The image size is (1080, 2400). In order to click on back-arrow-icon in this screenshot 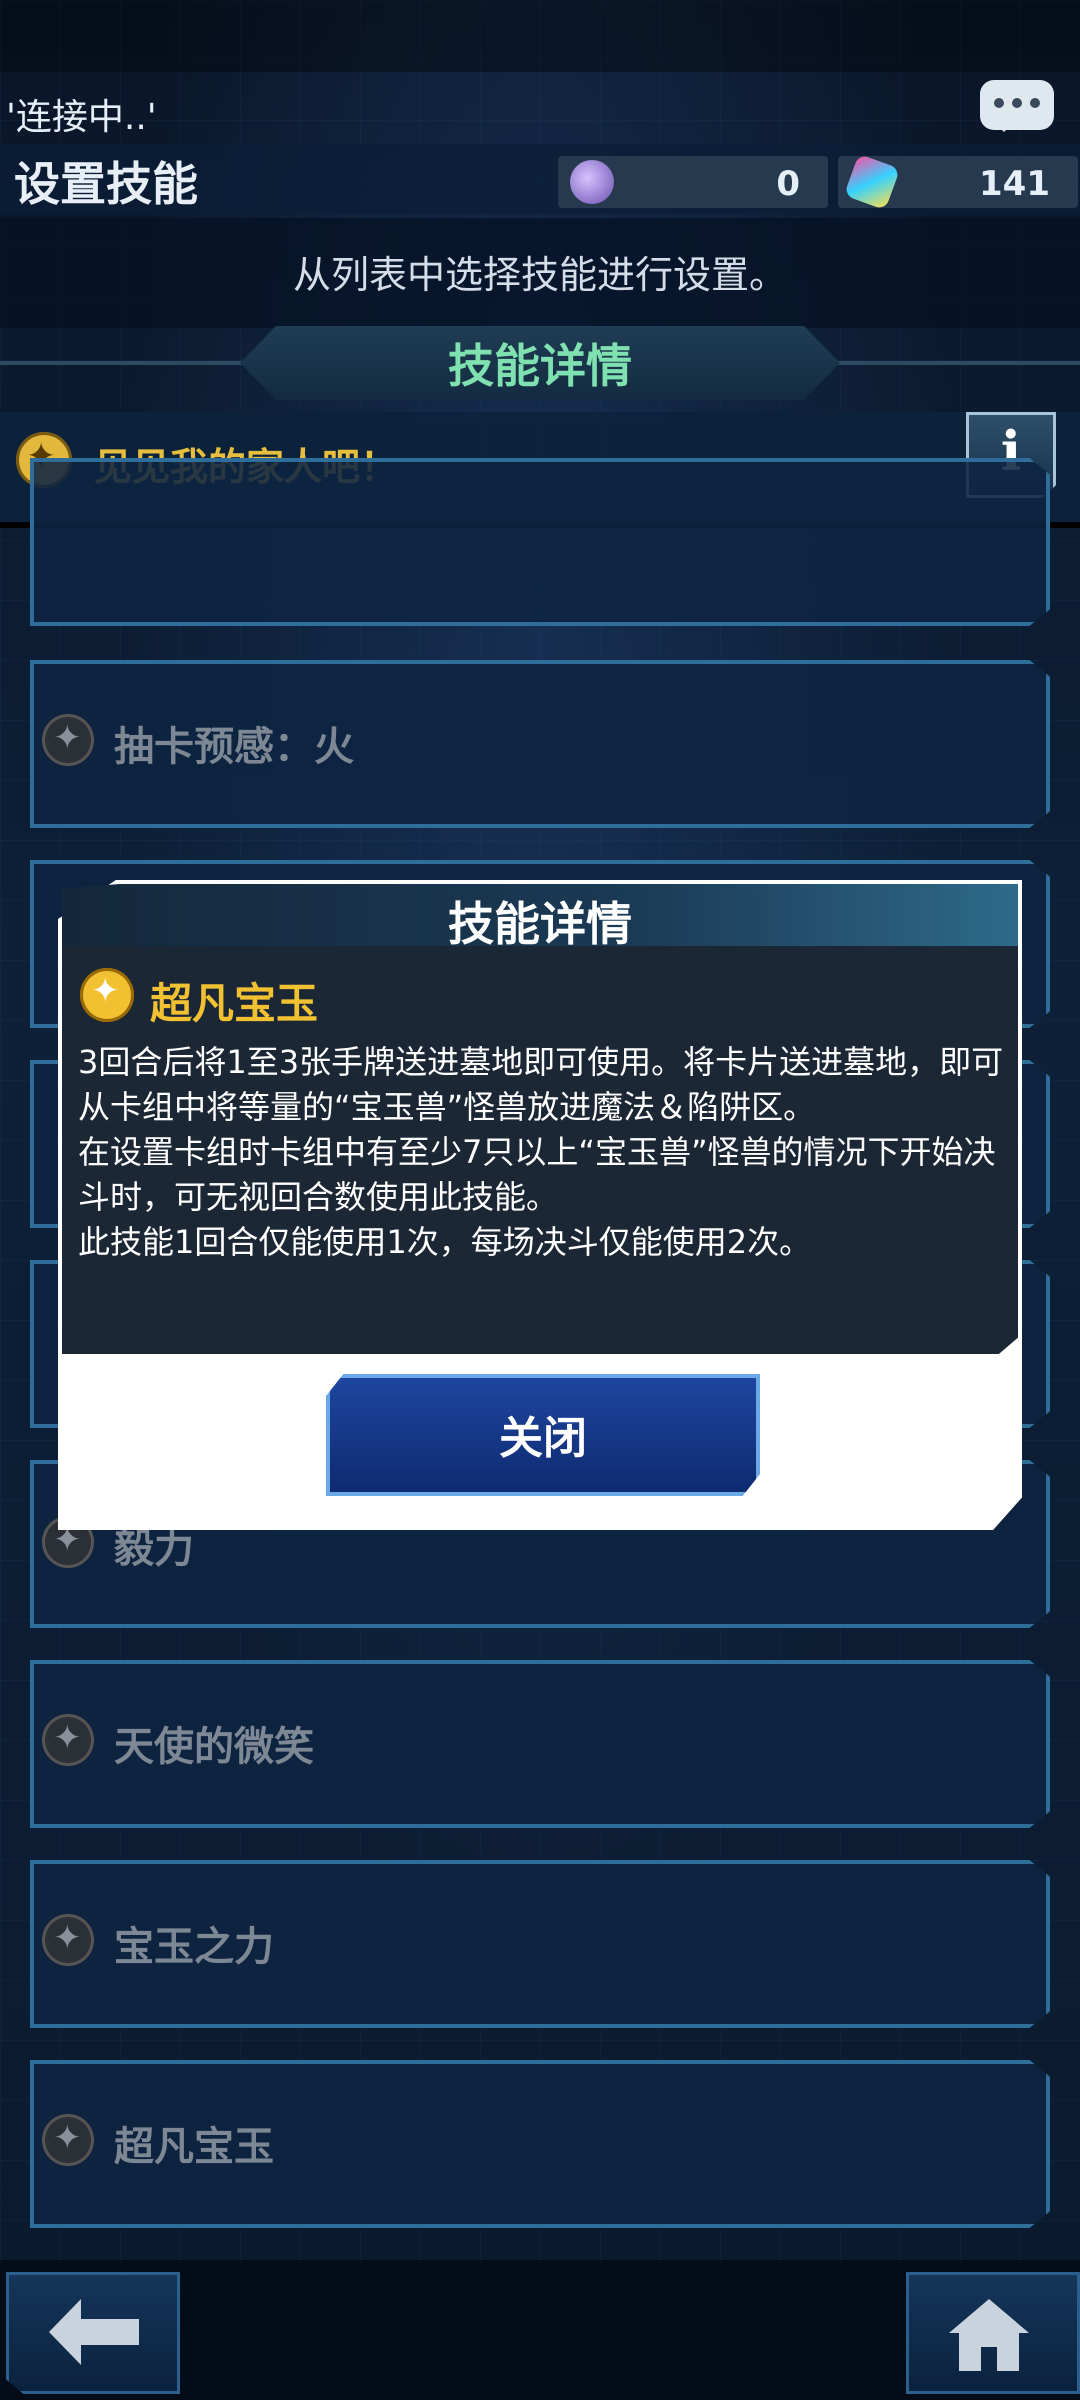, I will do `click(94, 2332)`.